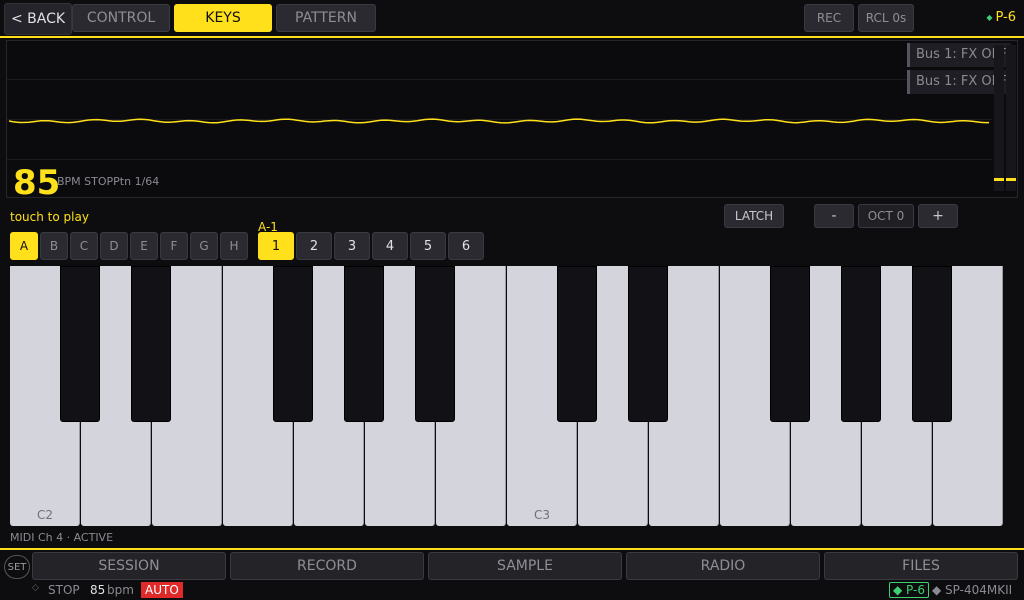 This screenshot has height=600, width=1024. Describe the element at coordinates (512, 549) in the screenshot. I see `divider` at that location.